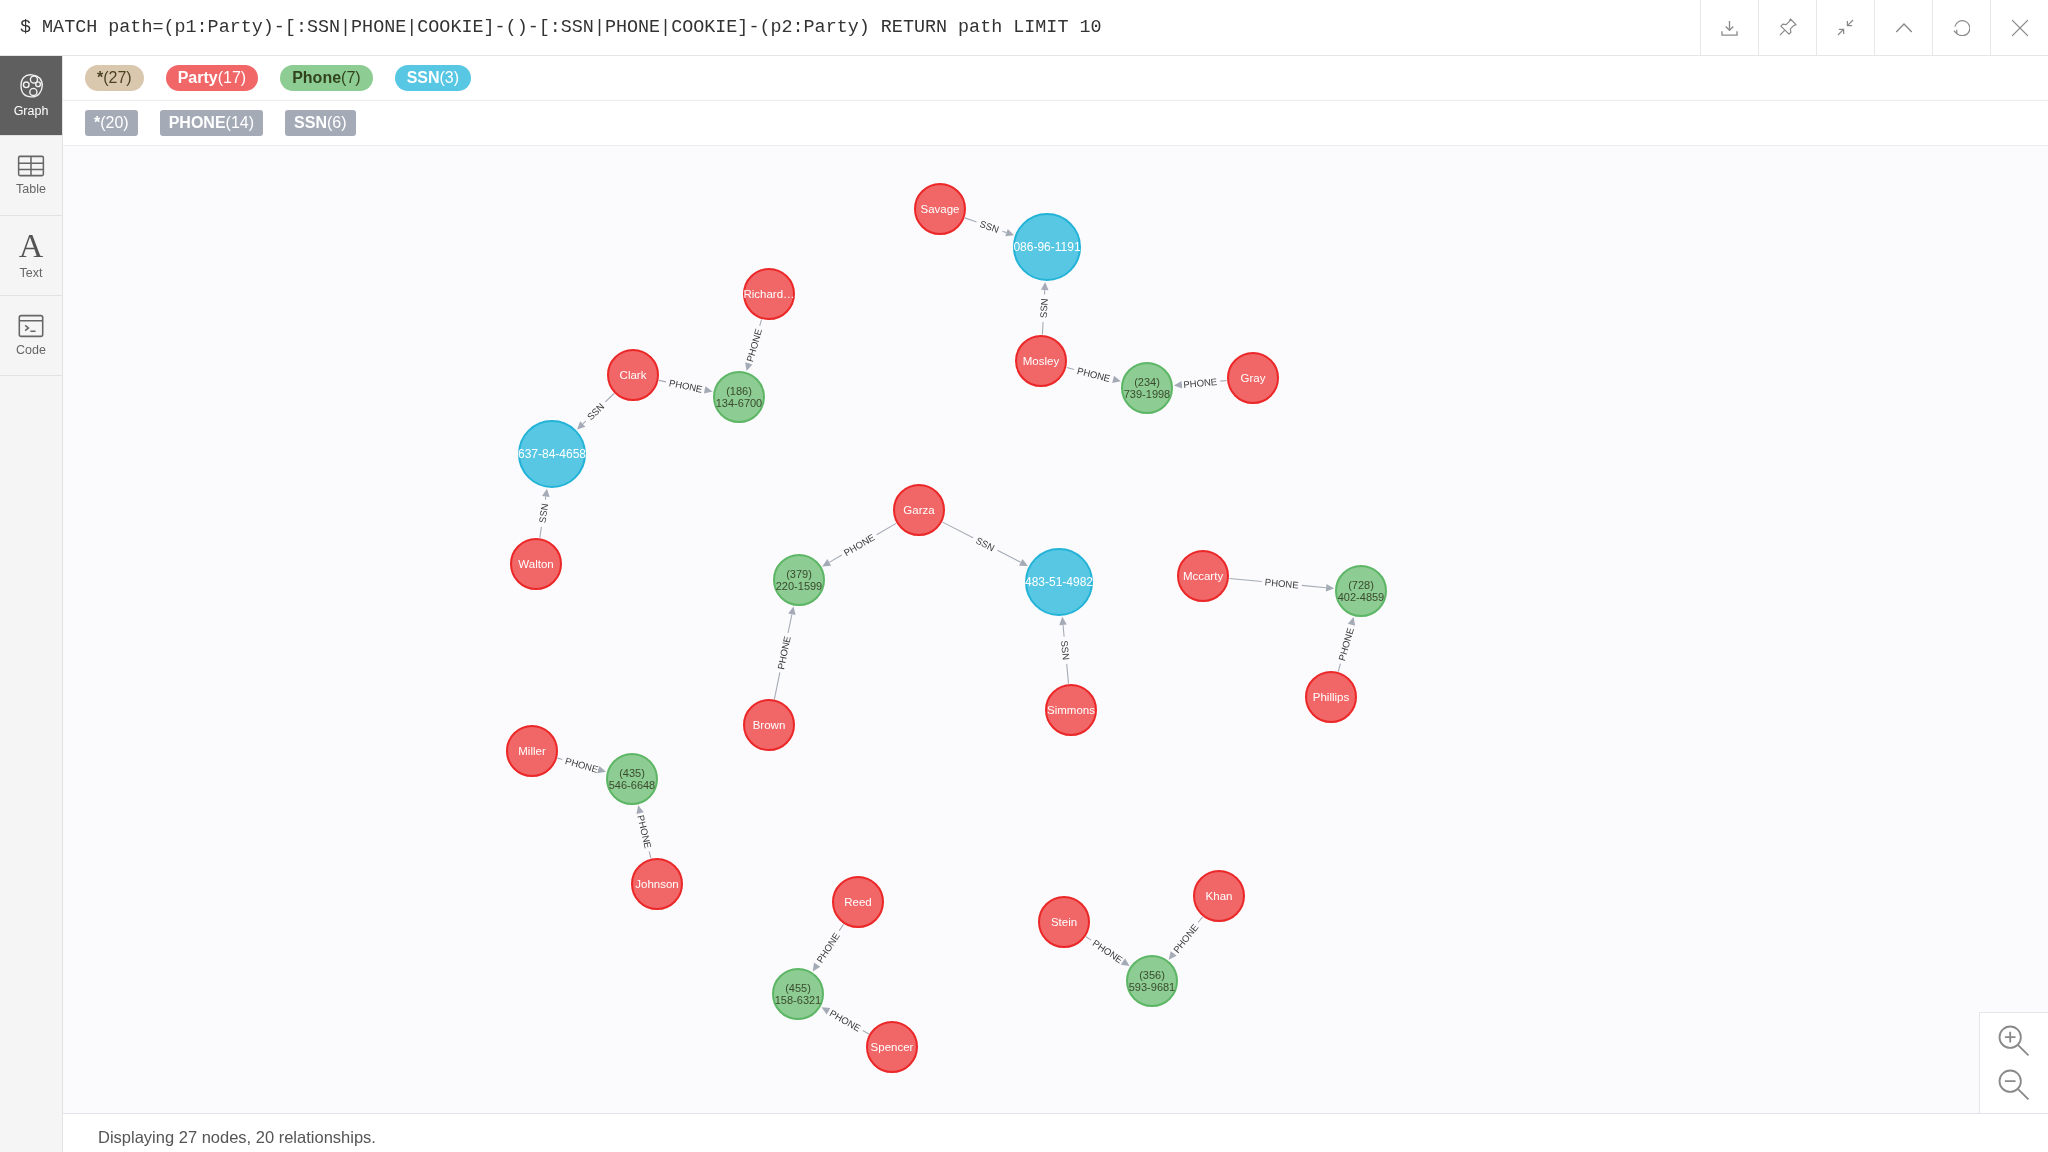 The height and width of the screenshot is (1152, 2048). I want to click on graph-node: Simmons, so click(1071, 710).